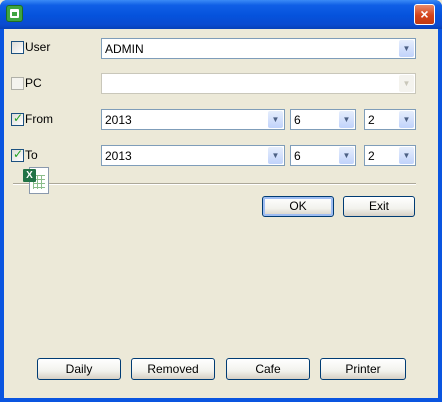 Image resolution: width=442 pixels, height=402 pixels. I want to click on from-check-icon: ✓, so click(18, 118).